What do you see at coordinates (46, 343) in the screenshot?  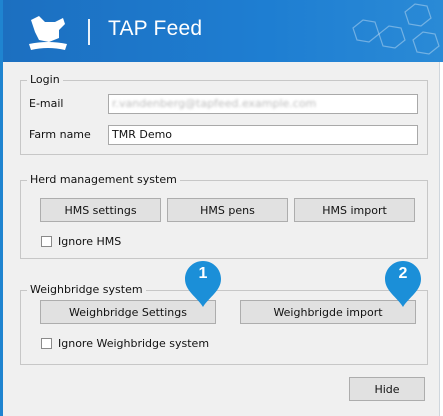 I see `ignore-weighbridge-checkbox` at bounding box center [46, 343].